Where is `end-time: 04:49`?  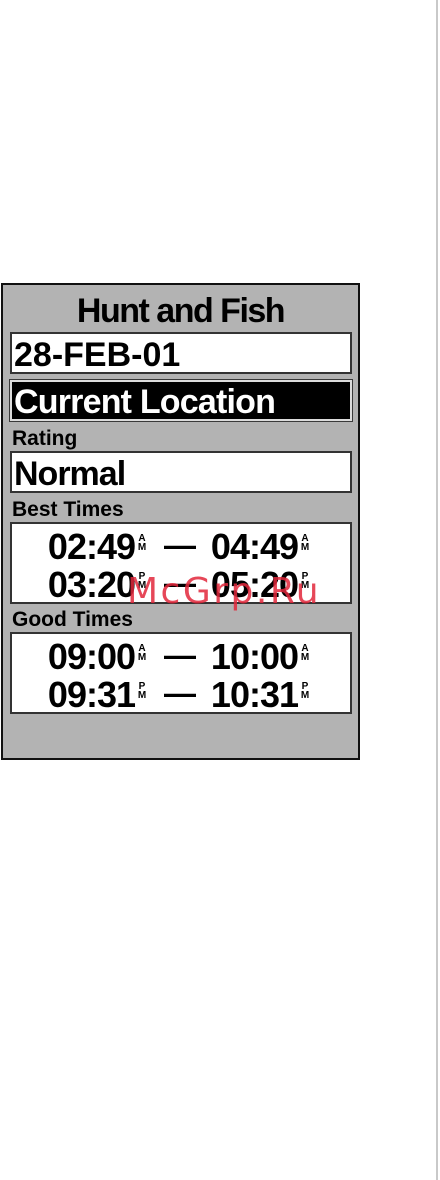 end-time: 04:49 is located at coordinates (254, 546).